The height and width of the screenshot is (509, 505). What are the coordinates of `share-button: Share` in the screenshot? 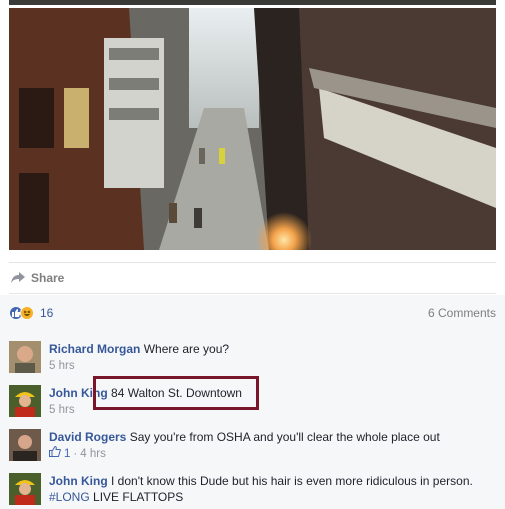 It's located at (36, 278).